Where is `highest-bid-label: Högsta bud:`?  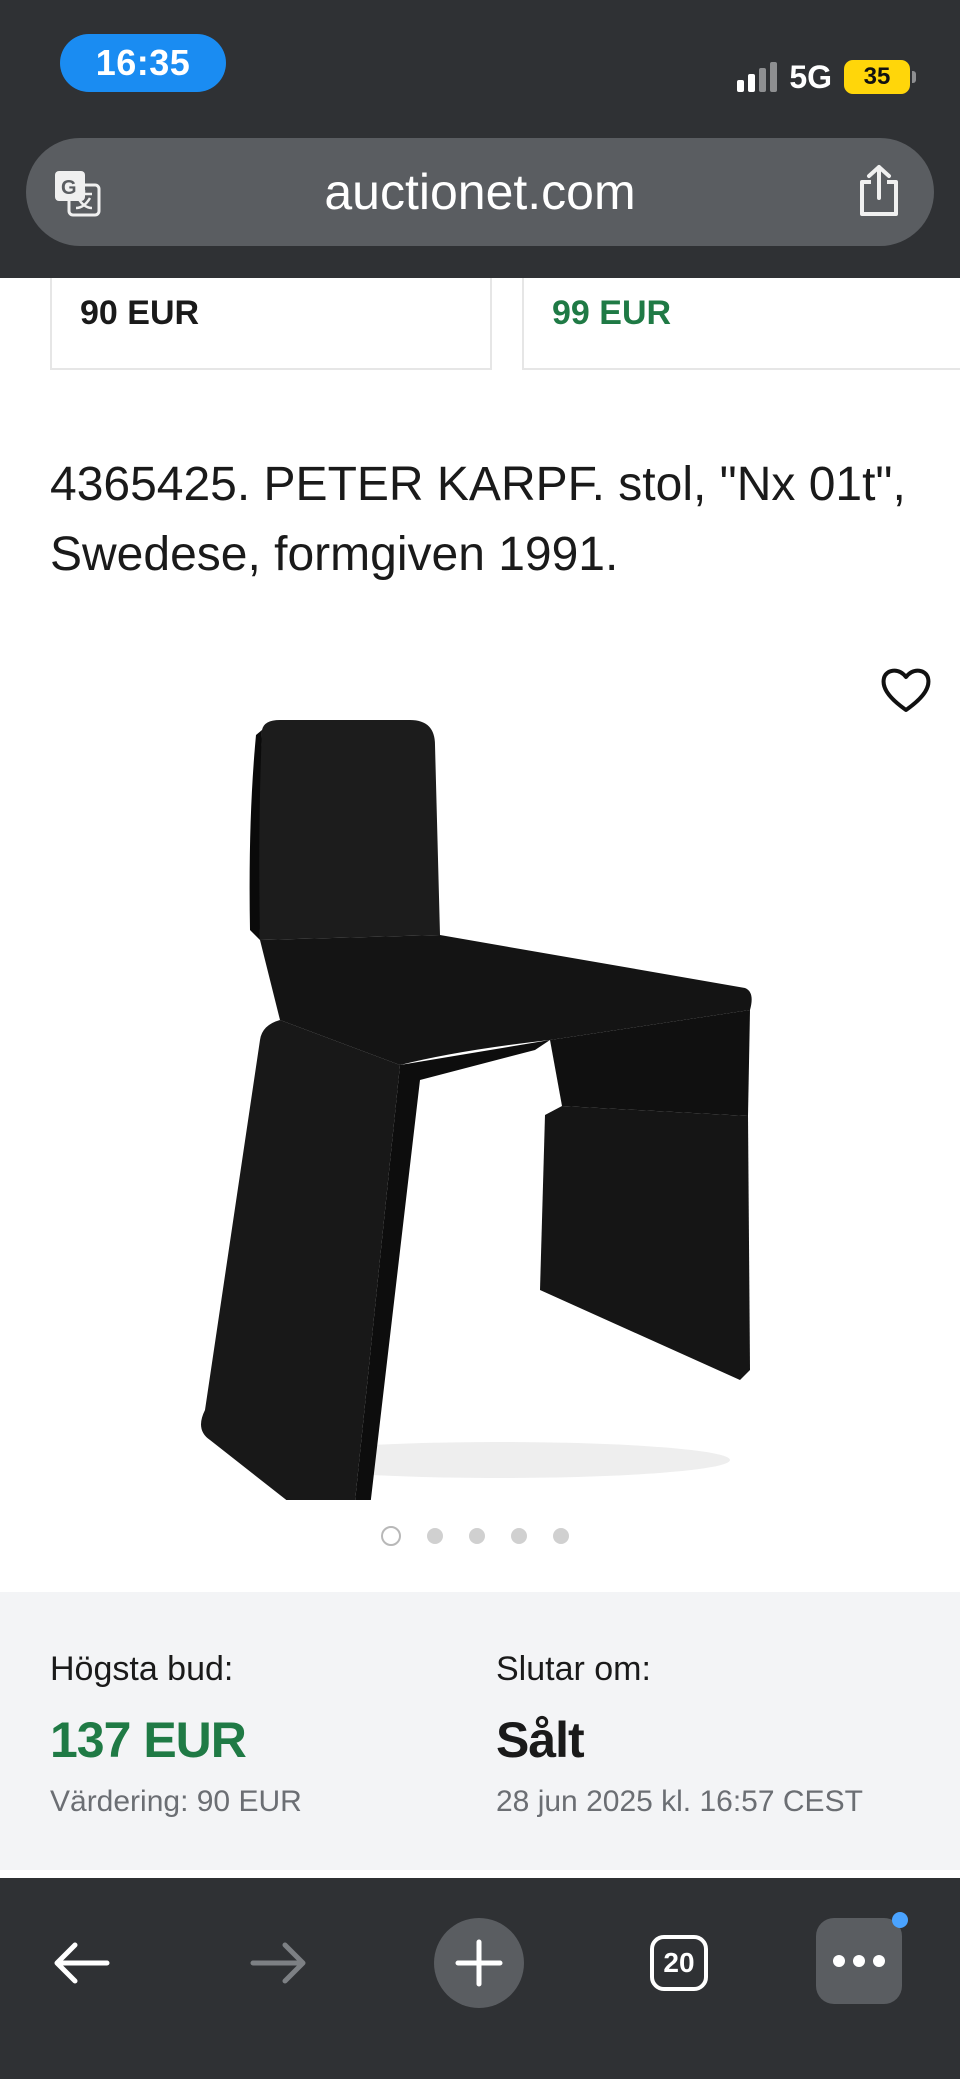
highest-bid-label: Högsta bud: is located at coordinates (142, 1669).